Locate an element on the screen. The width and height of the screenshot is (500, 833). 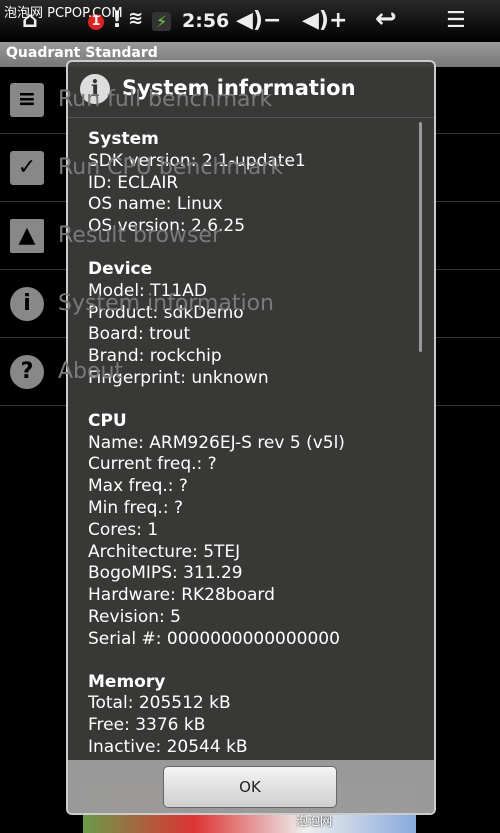
info-line: Inactive: 20544 kB is located at coordinates (168, 746).